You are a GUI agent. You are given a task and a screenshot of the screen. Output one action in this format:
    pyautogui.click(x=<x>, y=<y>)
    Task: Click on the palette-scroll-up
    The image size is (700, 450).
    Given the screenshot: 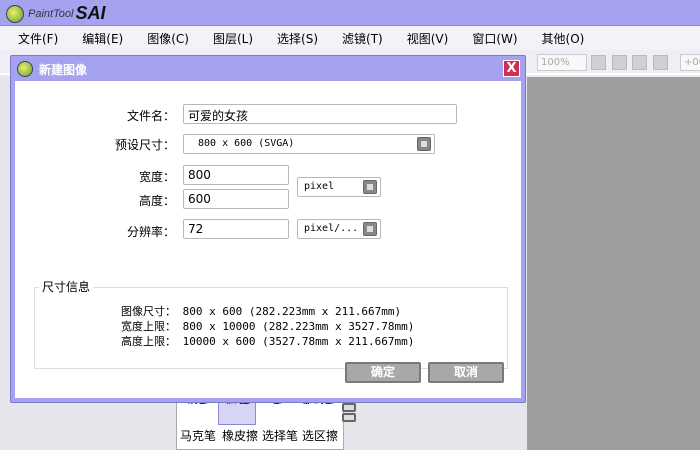 What is the action you would take?
    pyautogui.click(x=349, y=407)
    